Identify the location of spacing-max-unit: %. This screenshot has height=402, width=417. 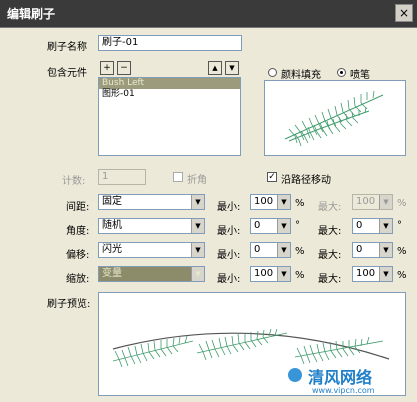
(402, 203).